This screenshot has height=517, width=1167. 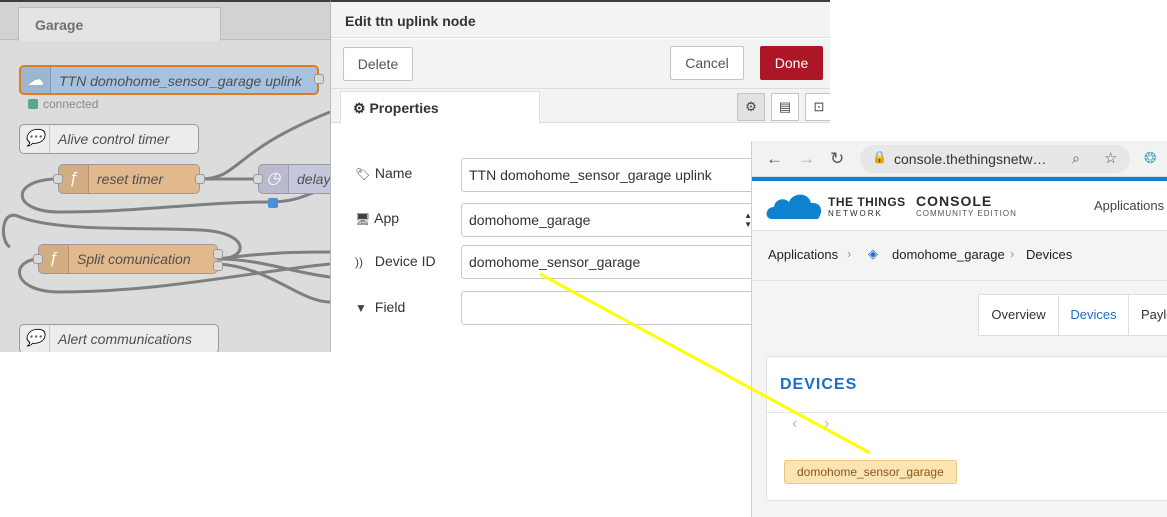 What do you see at coordinates (1019, 315) in the screenshot?
I see `tab-overview: Overview` at bounding box center [1019, 315].